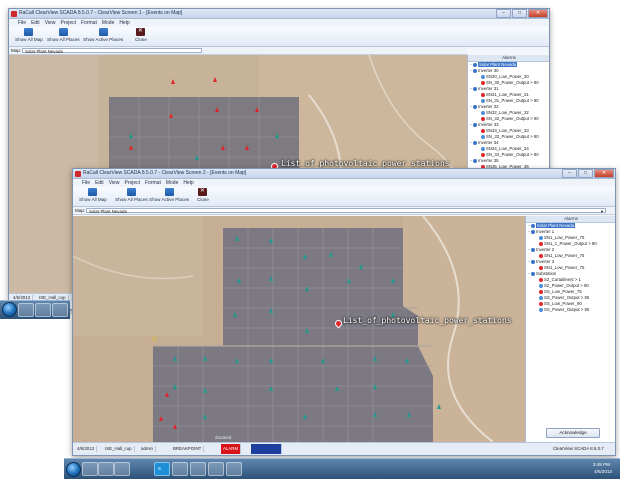  What do you see at coordinates (231, 449) in the screenshot?
I see `status-alarm: ALARM` at bounding box center [231, 449].